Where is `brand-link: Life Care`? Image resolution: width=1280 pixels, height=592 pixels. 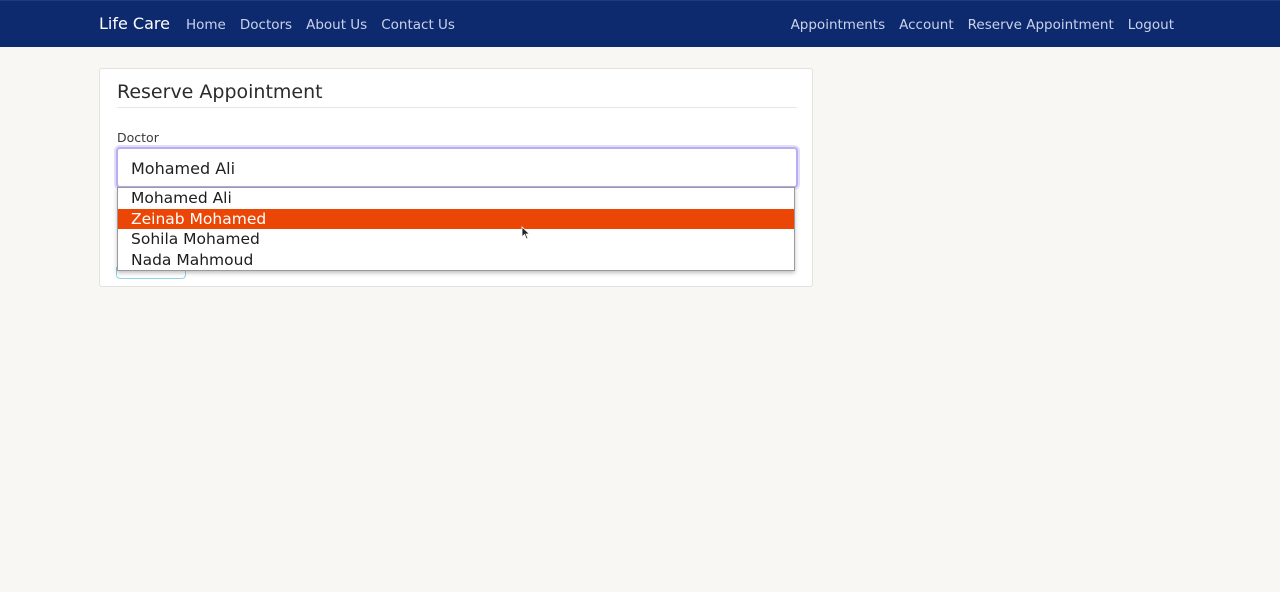
brand-link: Life Care is located at coordinates (134, 24).